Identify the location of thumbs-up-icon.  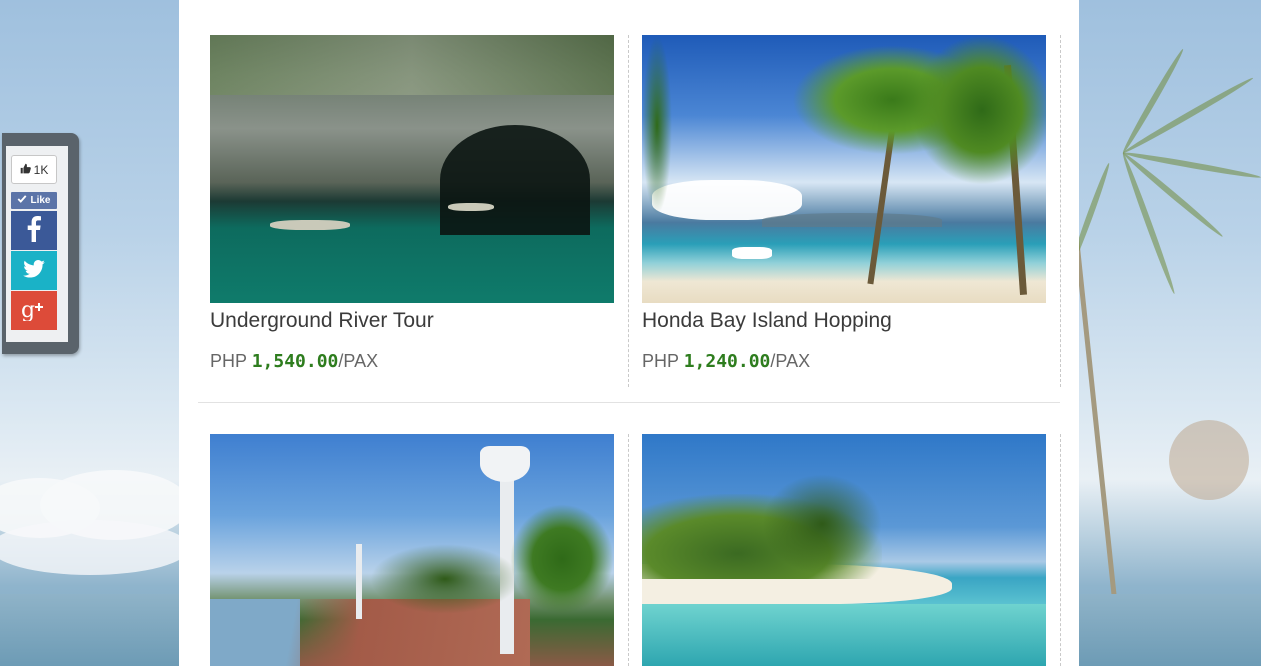
(25, 170).